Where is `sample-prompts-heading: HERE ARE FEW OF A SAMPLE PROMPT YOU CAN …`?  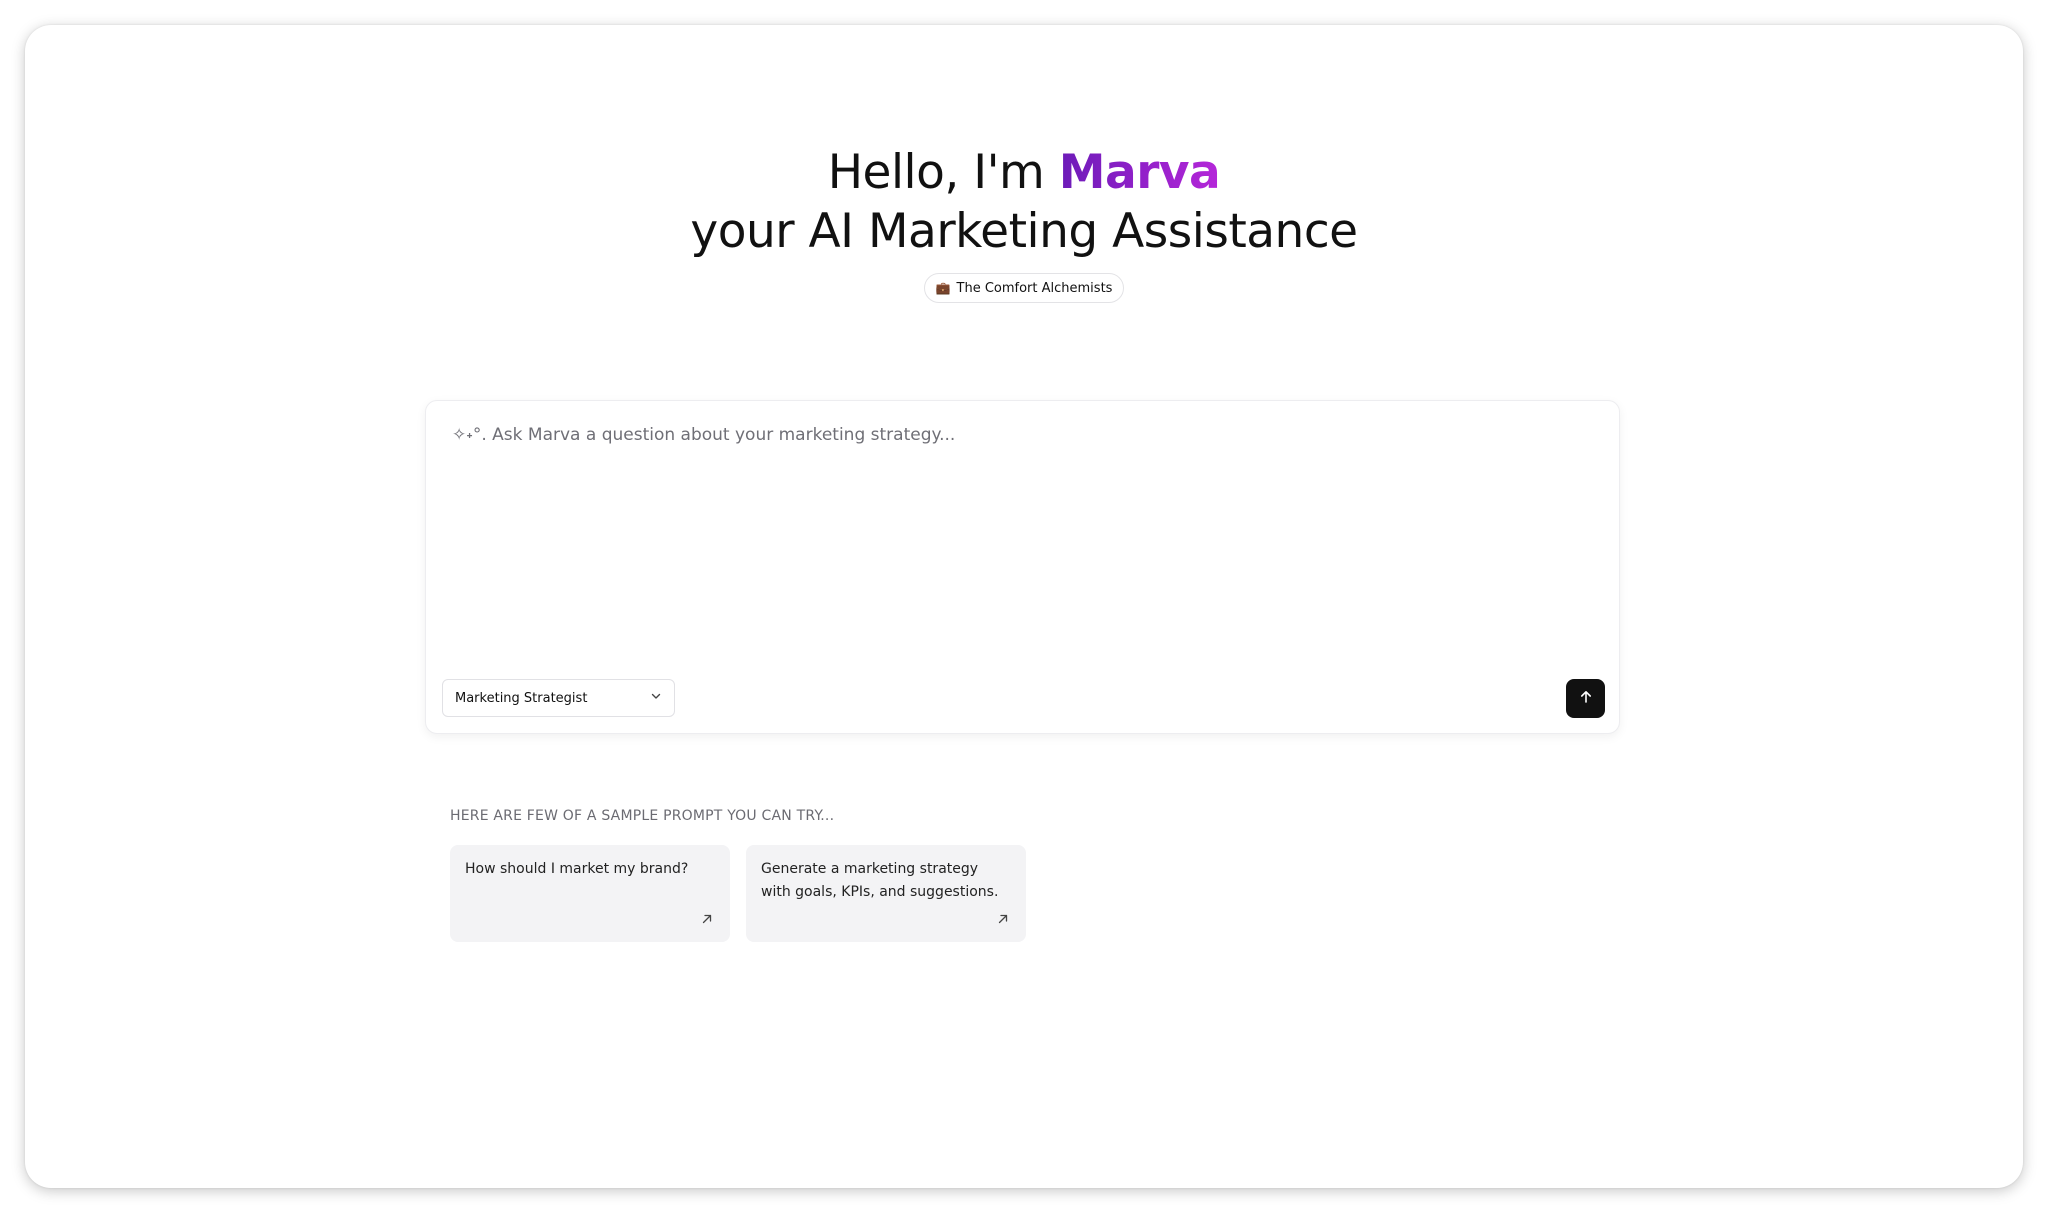 sample-prompts-heading: HERE ARE FEW OF A SAMPLE PROMPT YOU CAN … is located at coordinates (642, 816).